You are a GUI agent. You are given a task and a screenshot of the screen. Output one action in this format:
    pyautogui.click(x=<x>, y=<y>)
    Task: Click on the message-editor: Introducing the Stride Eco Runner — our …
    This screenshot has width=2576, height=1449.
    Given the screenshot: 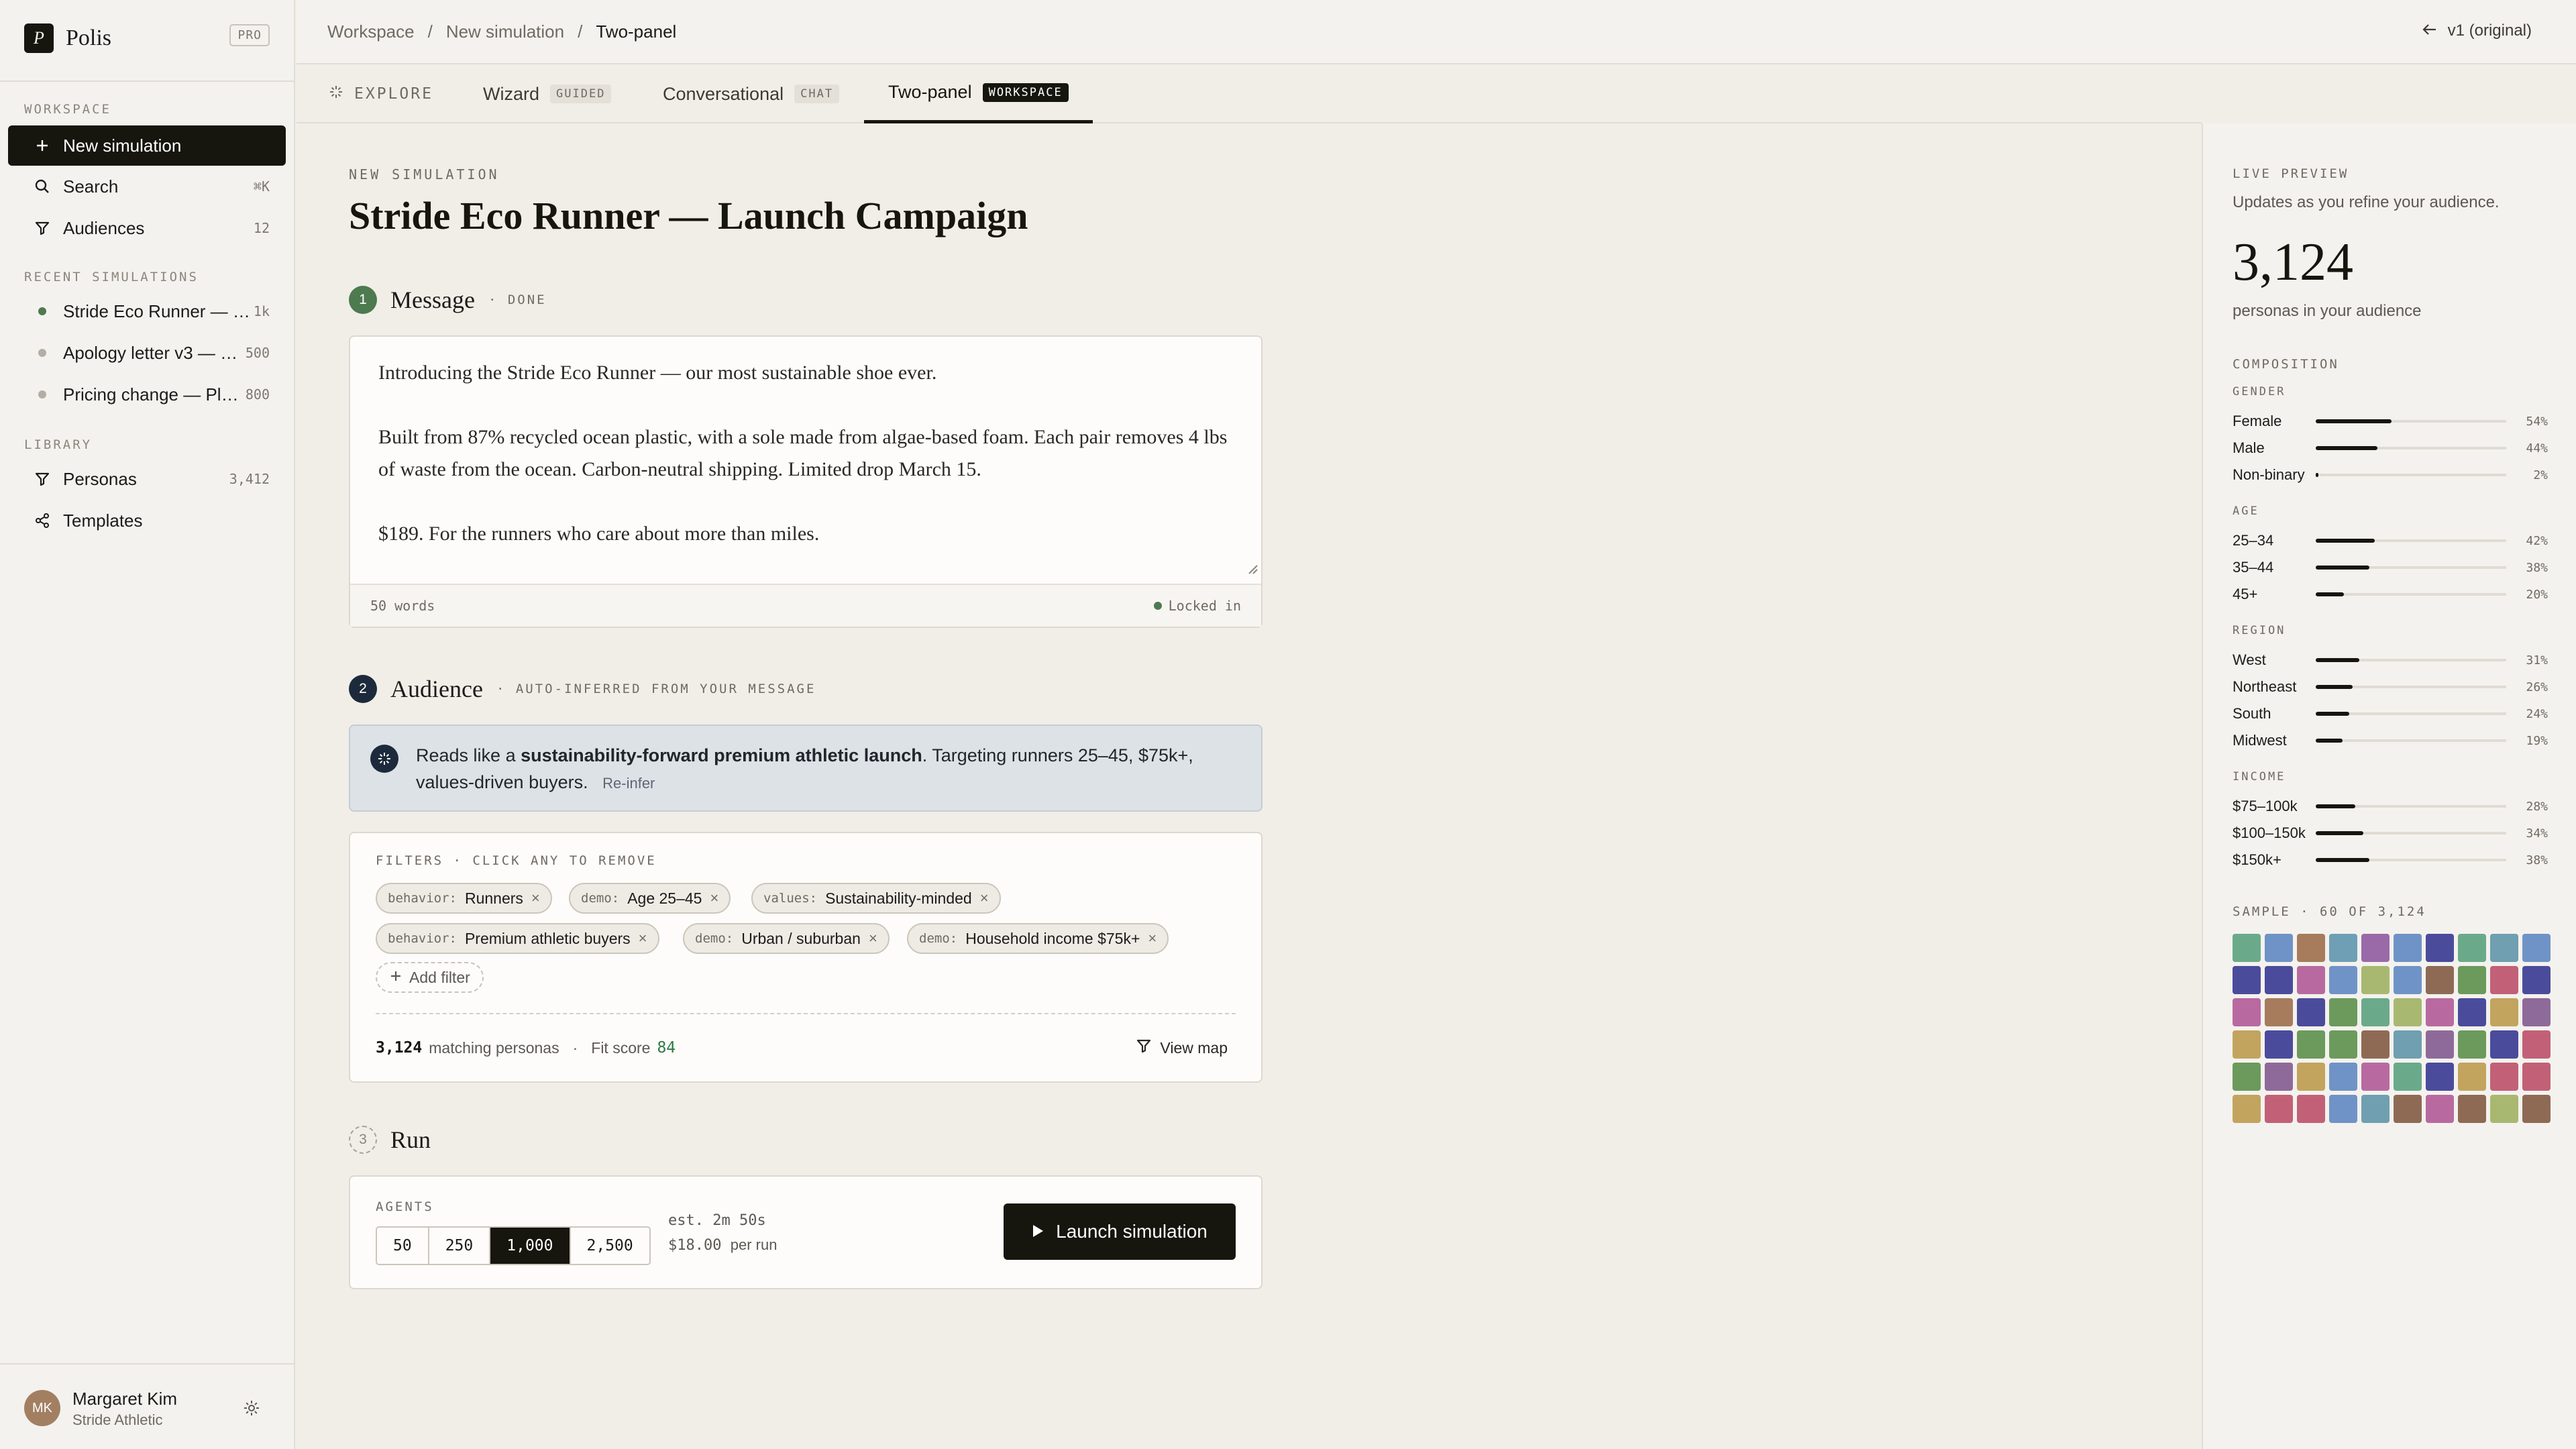 What is the action you would take?
    pyautogui.click(x=806, y=481)
    